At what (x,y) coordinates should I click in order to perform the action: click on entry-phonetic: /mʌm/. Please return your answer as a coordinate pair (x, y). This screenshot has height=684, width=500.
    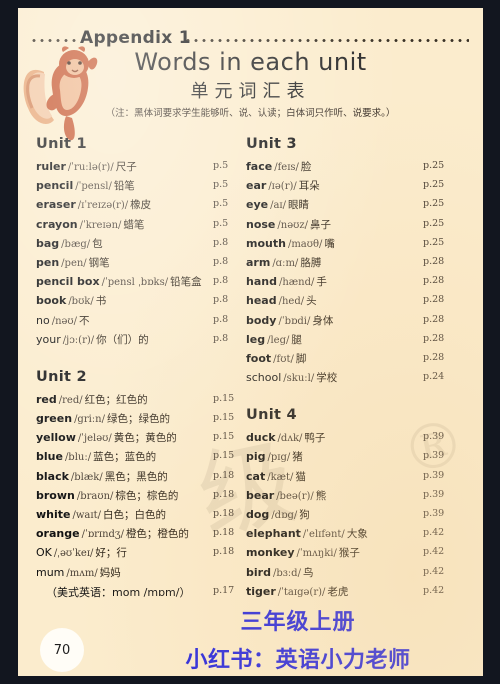
    Looking at the image, I should click on (82, 573).